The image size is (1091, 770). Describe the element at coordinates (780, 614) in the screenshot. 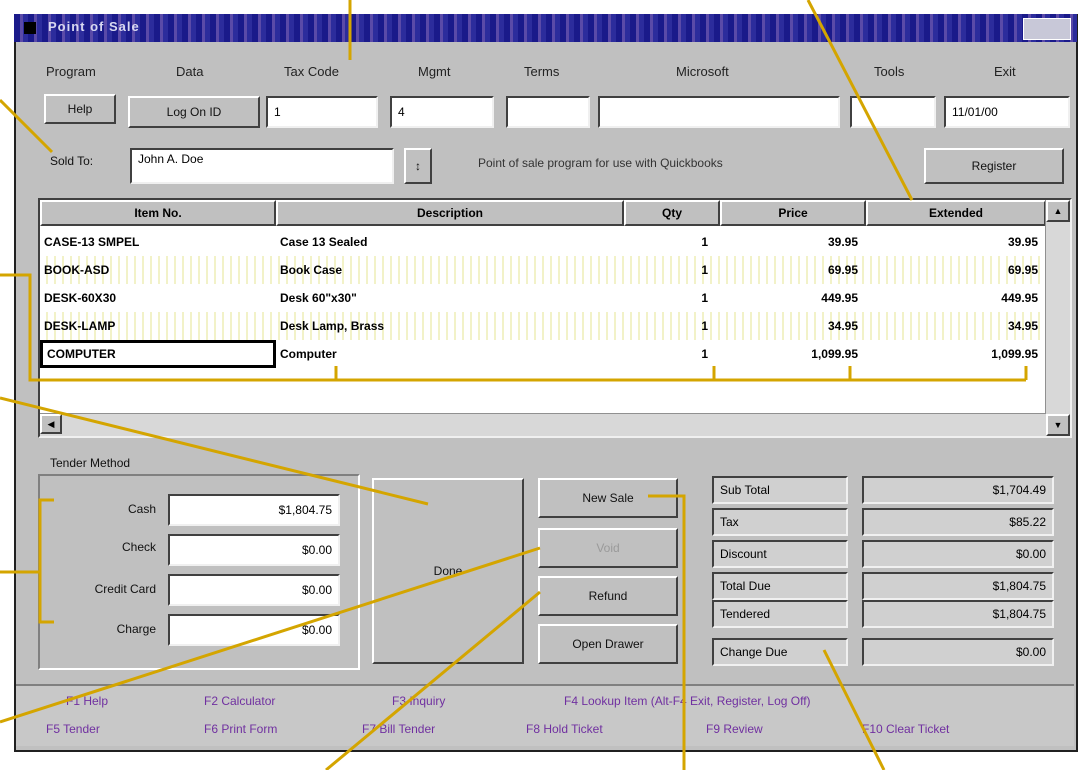

I see `tendered-label: Tendered` at that location.